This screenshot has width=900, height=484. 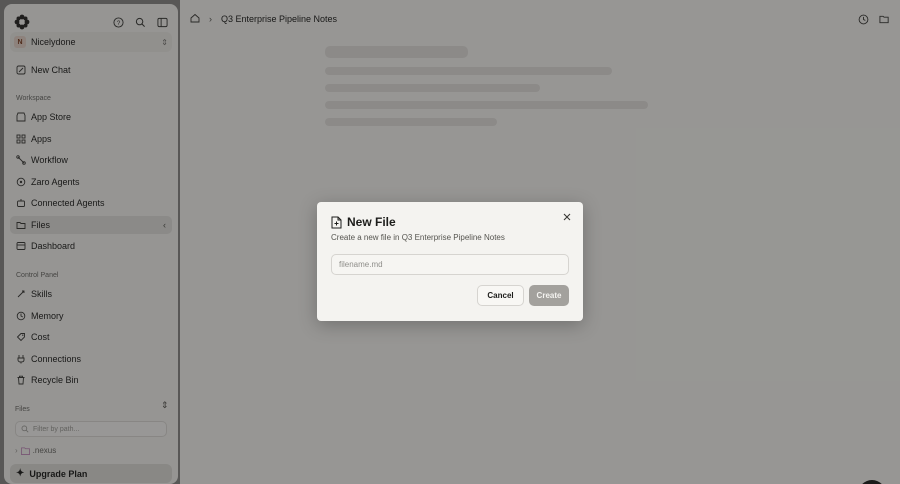 What do you see at coordinates (371, 222) in the screenshot?
I see `dialog-title: New File` at bounding box center [371, 222].